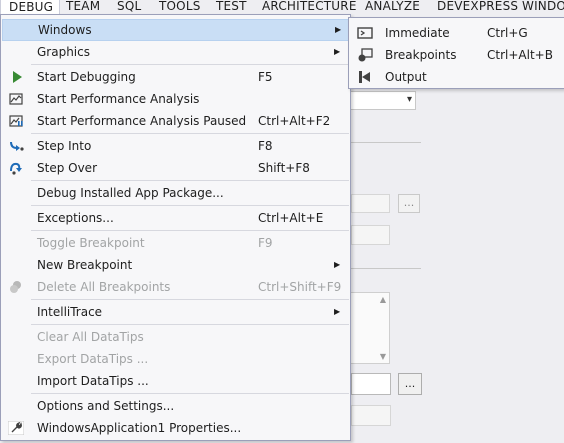 The height and width of the screenshot is (443, 564). Describe the element at coordinates (67, 168) in the screenshot. I see `menu-item-label: Step Over` at that location.